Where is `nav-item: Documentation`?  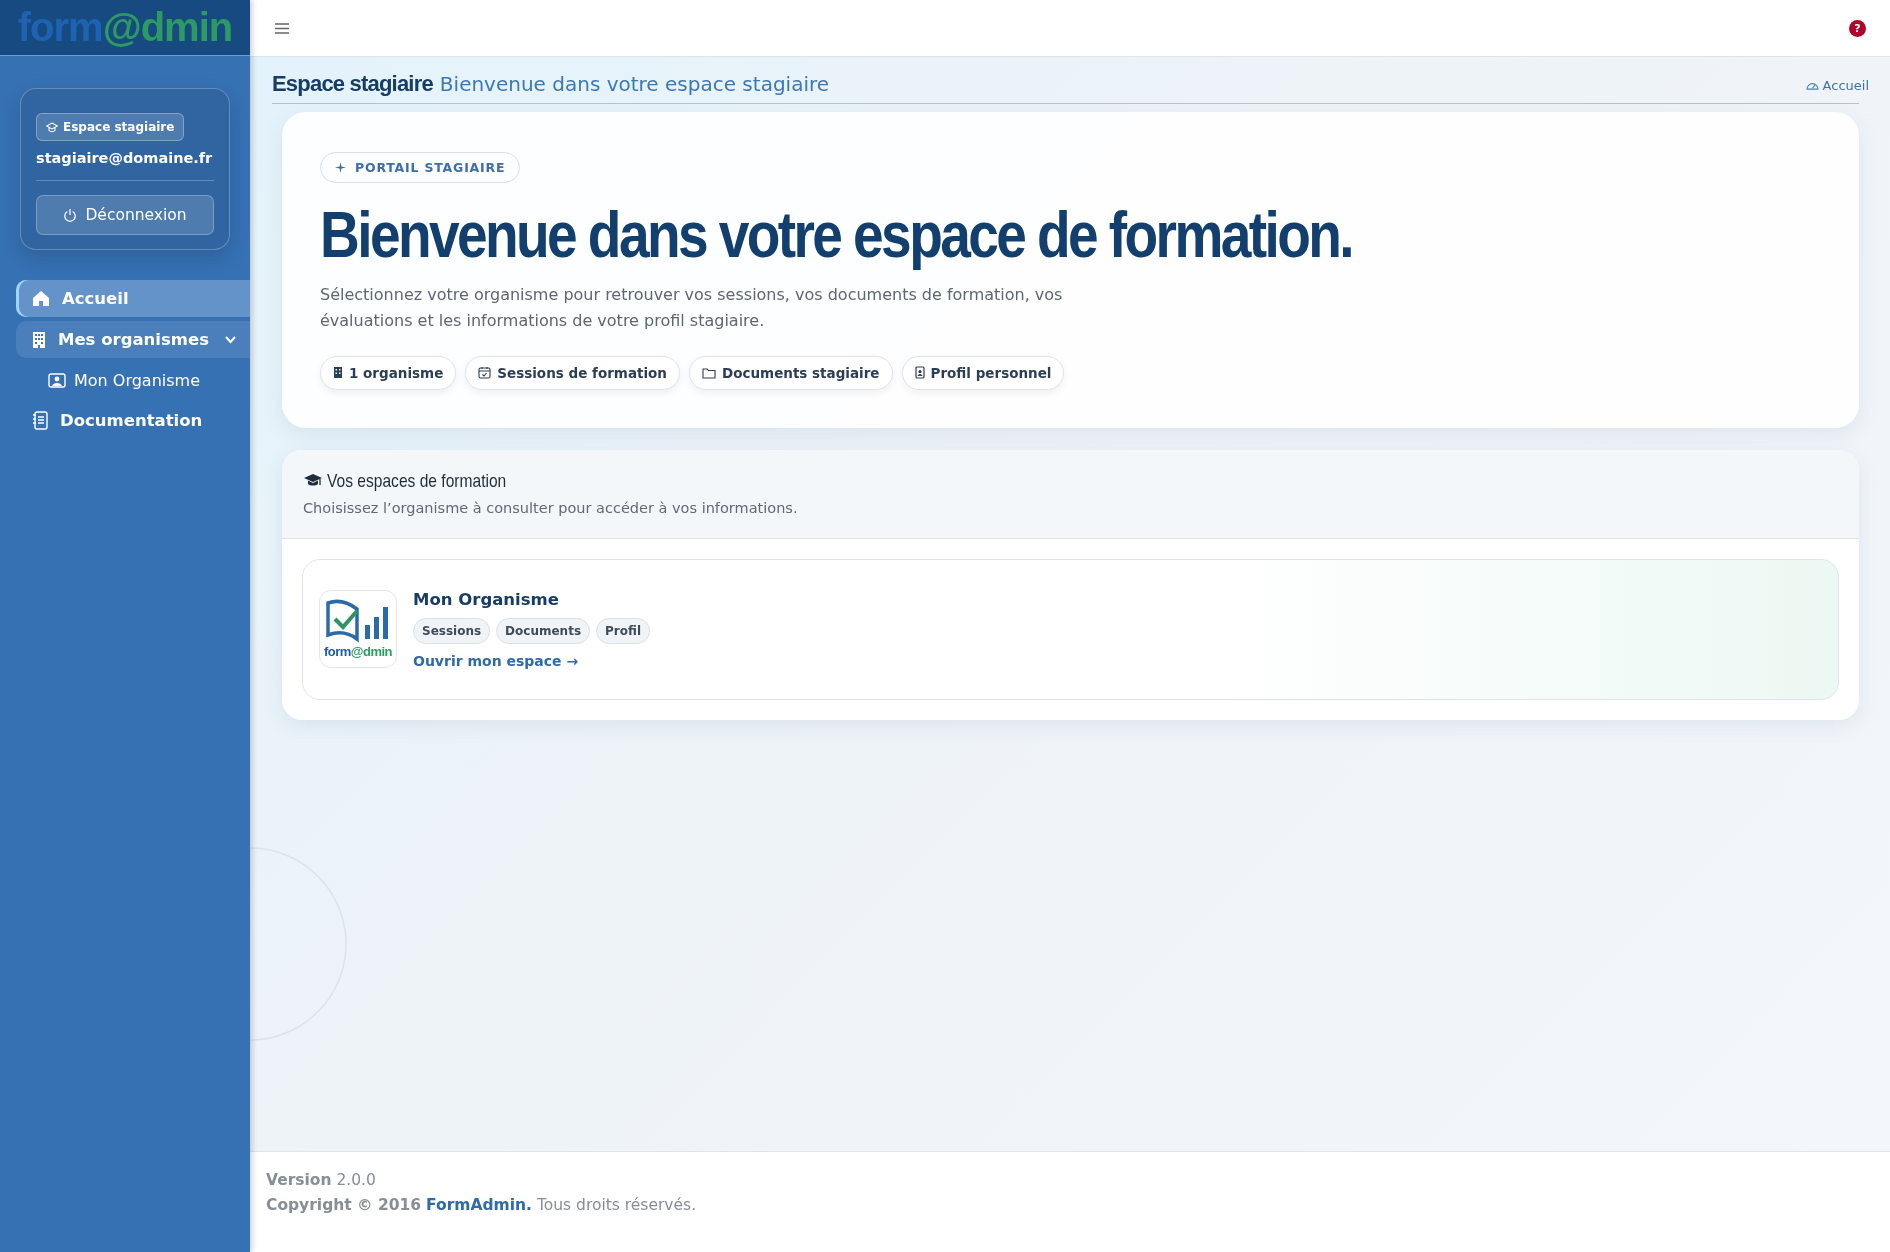
nav-item: Documentation is located at coordinates (133, 420).